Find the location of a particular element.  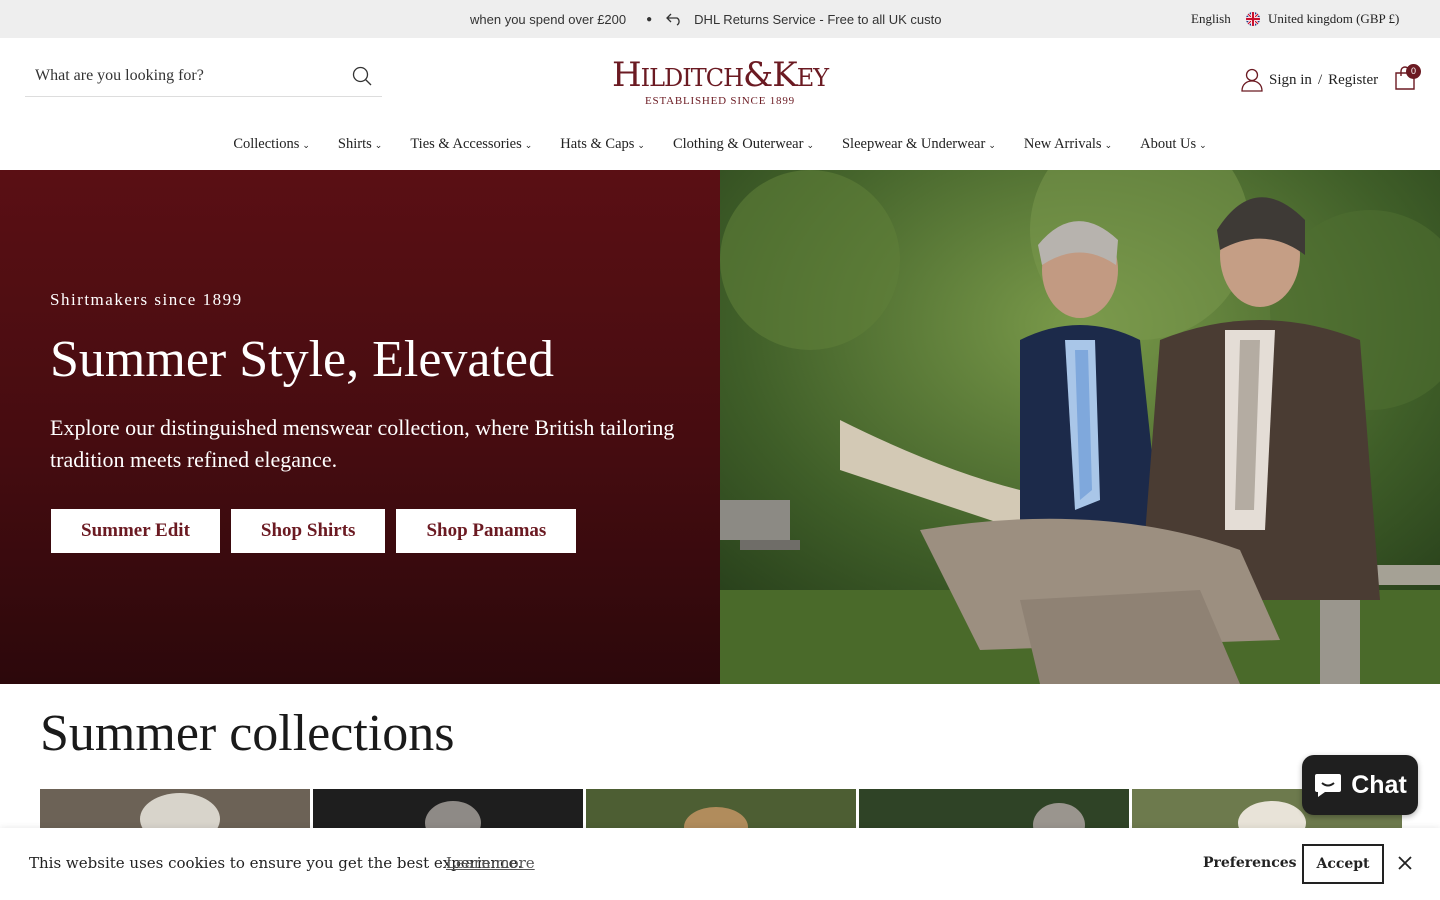

register-link: Register is located at coordinates (1353, 80).